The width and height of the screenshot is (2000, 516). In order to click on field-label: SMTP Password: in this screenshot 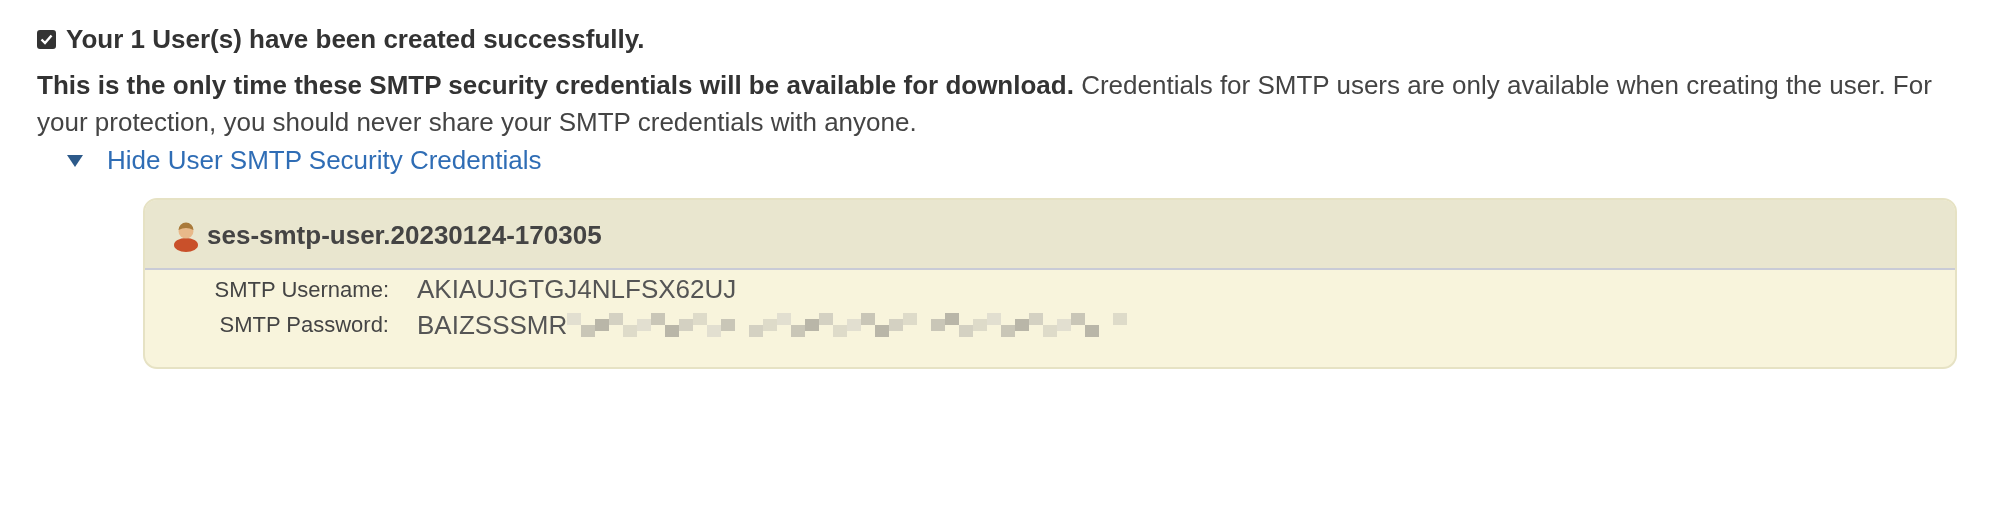, I will do `click(303, 325)`.